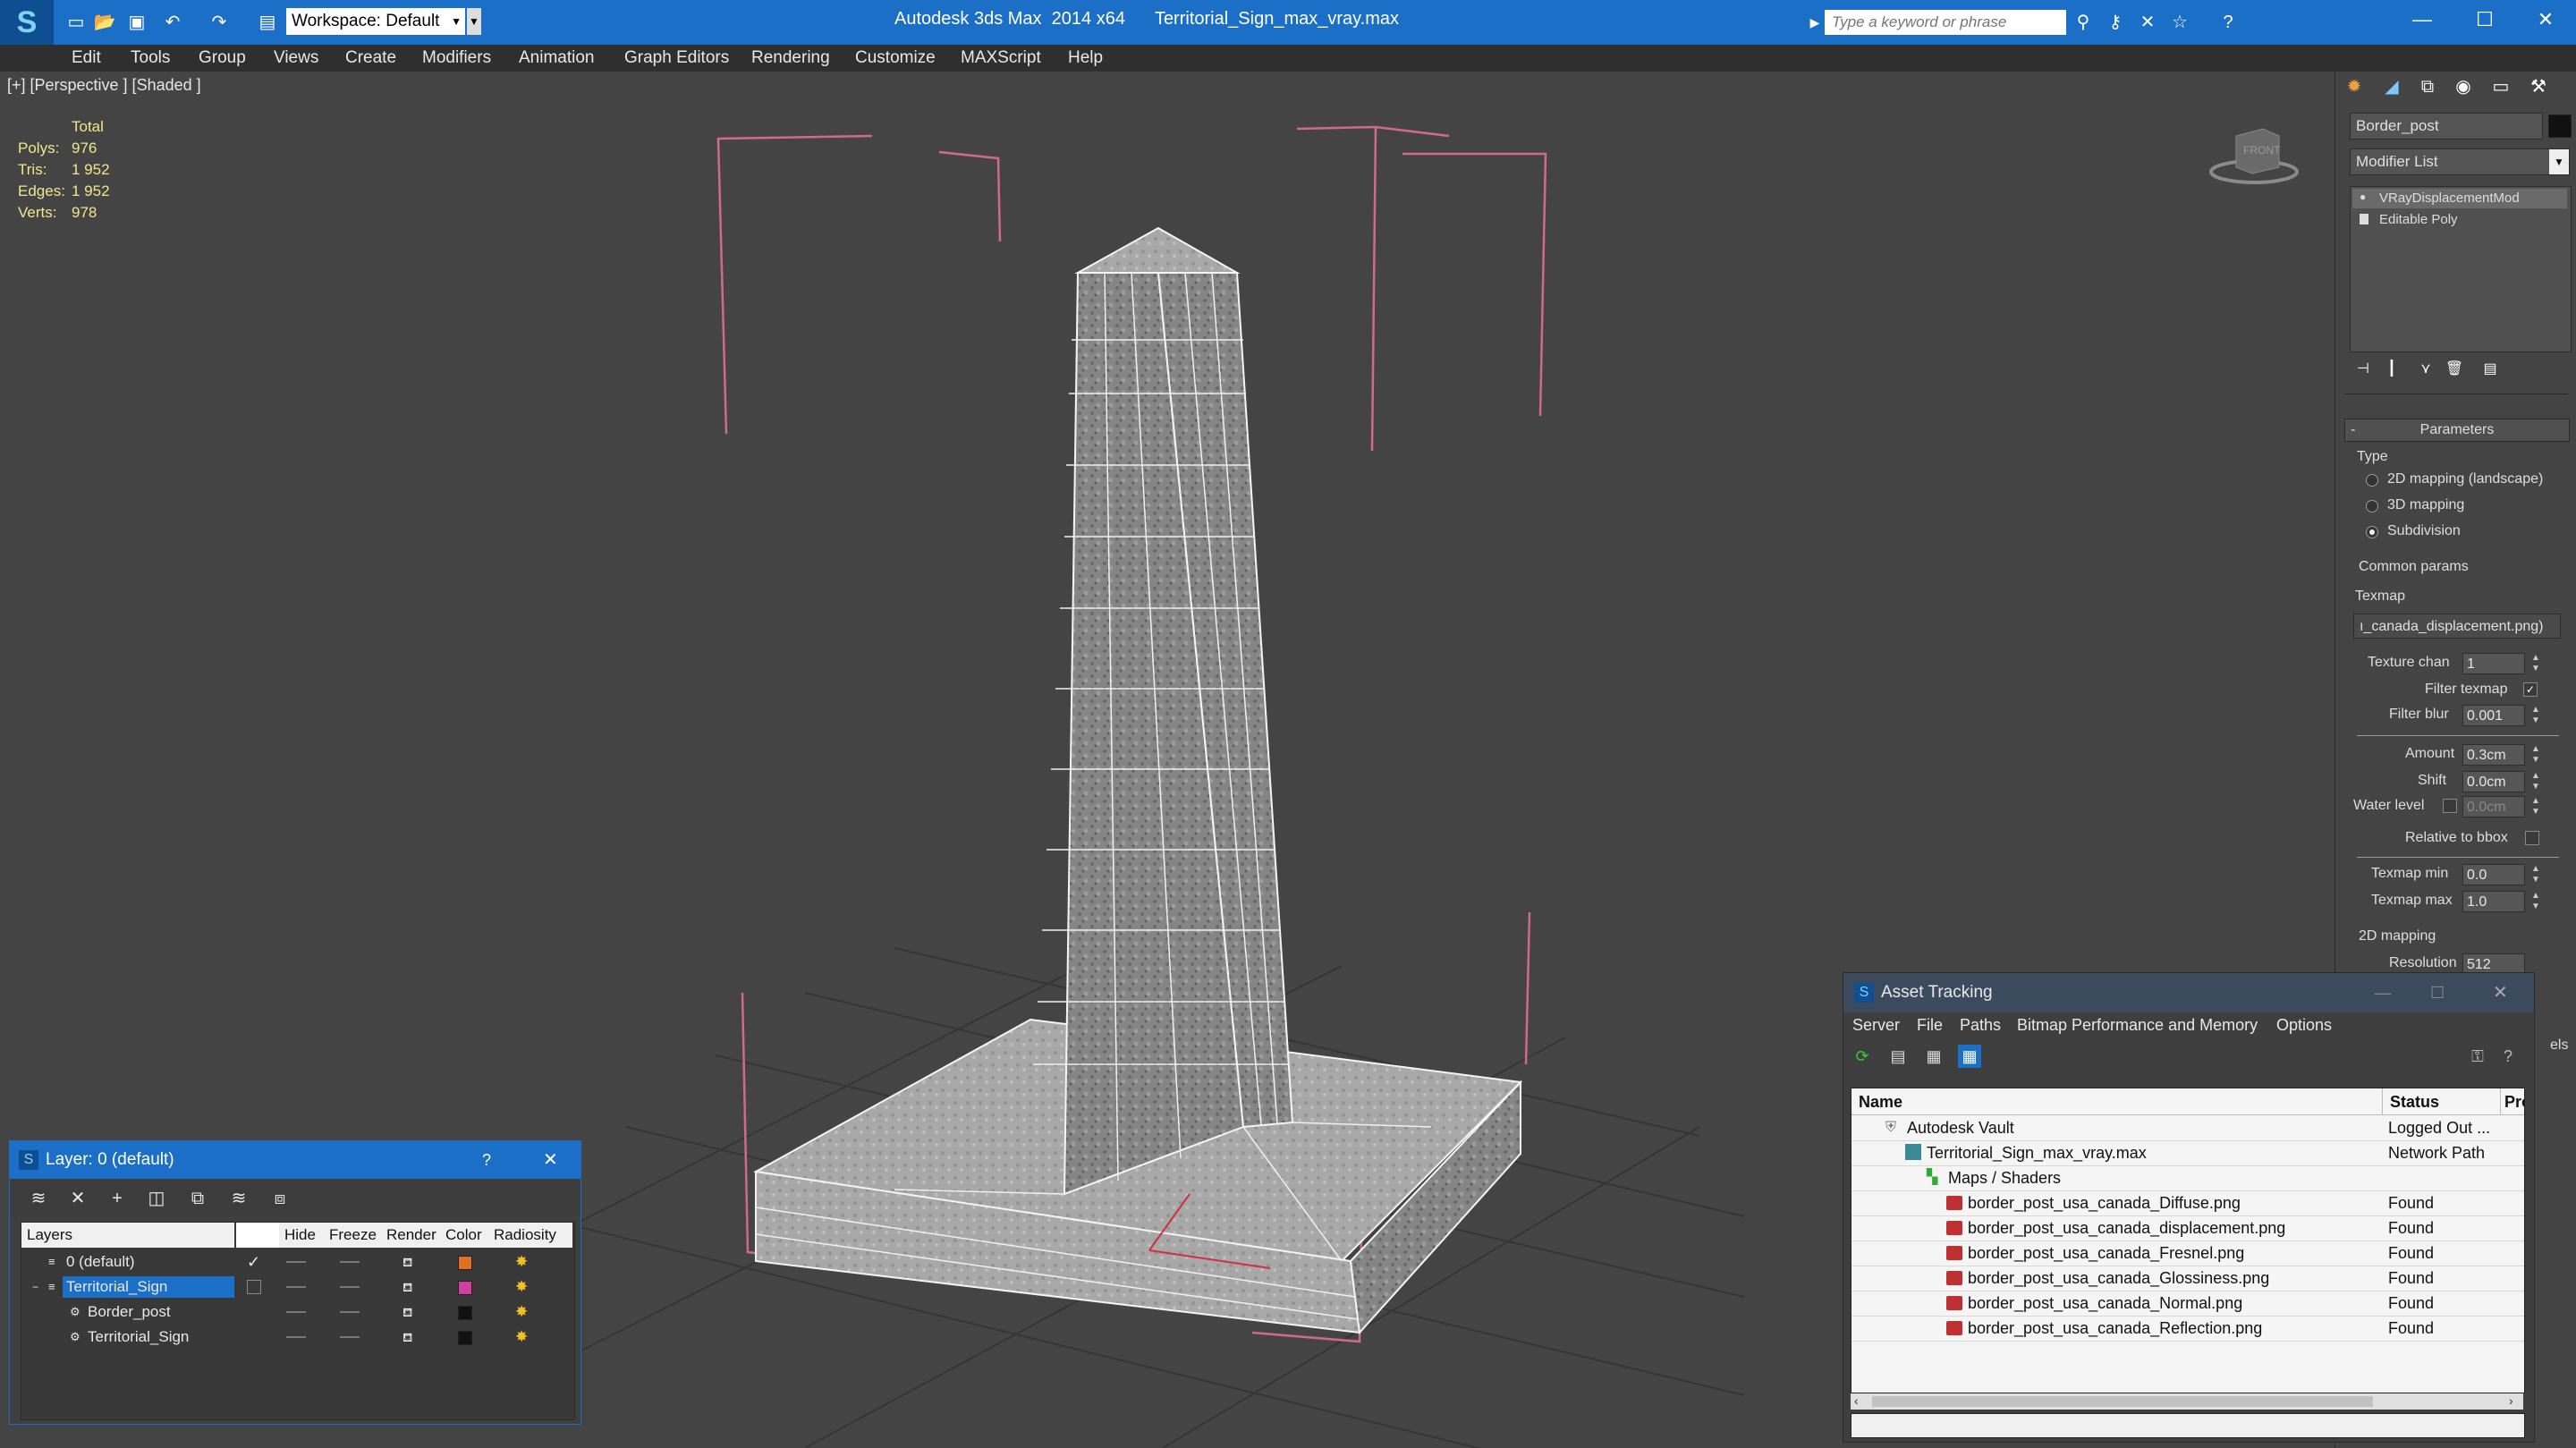 This screenshot has height=1448, width=2576. I want to click on asset-menu-options: Options, so click(2304, 1025).